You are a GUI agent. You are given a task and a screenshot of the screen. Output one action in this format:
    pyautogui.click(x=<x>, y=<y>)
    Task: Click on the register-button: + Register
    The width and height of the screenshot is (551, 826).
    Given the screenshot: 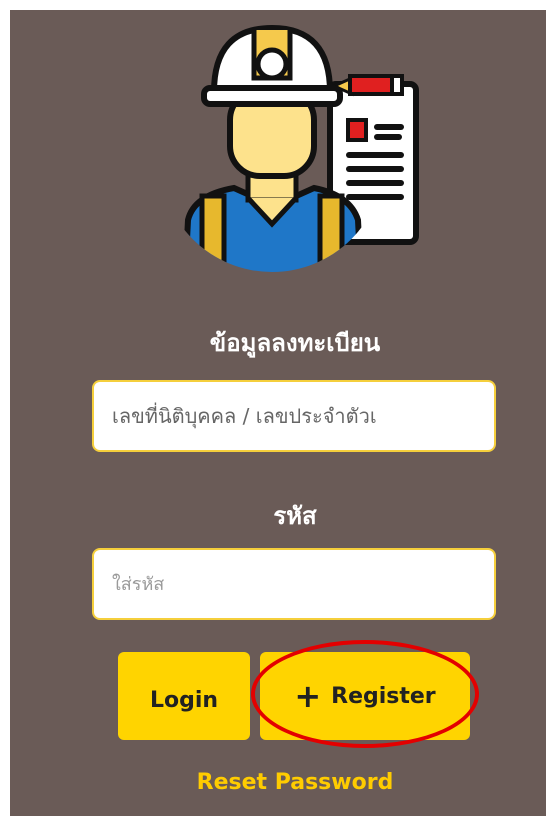 What is the action you would take?
    pyautogui.click(x=365, y=696)
    